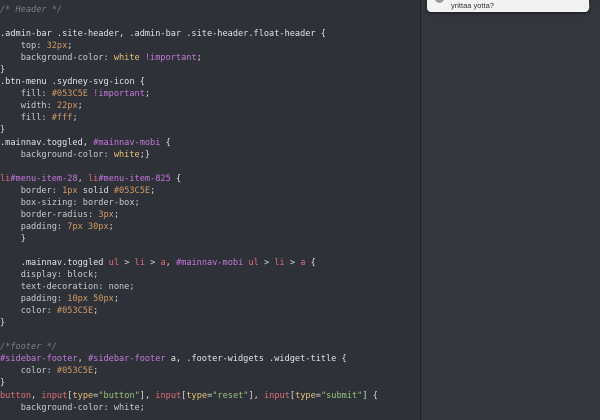  I want to click on code-line: background-color: white;}, so click(210, 155).